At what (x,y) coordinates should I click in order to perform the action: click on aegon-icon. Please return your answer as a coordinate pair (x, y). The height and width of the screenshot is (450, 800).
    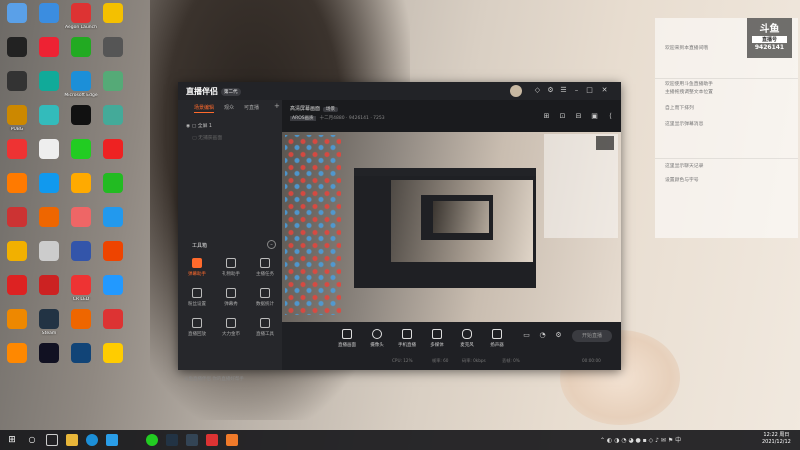
    Looking at the image, I should click on (212, 440).